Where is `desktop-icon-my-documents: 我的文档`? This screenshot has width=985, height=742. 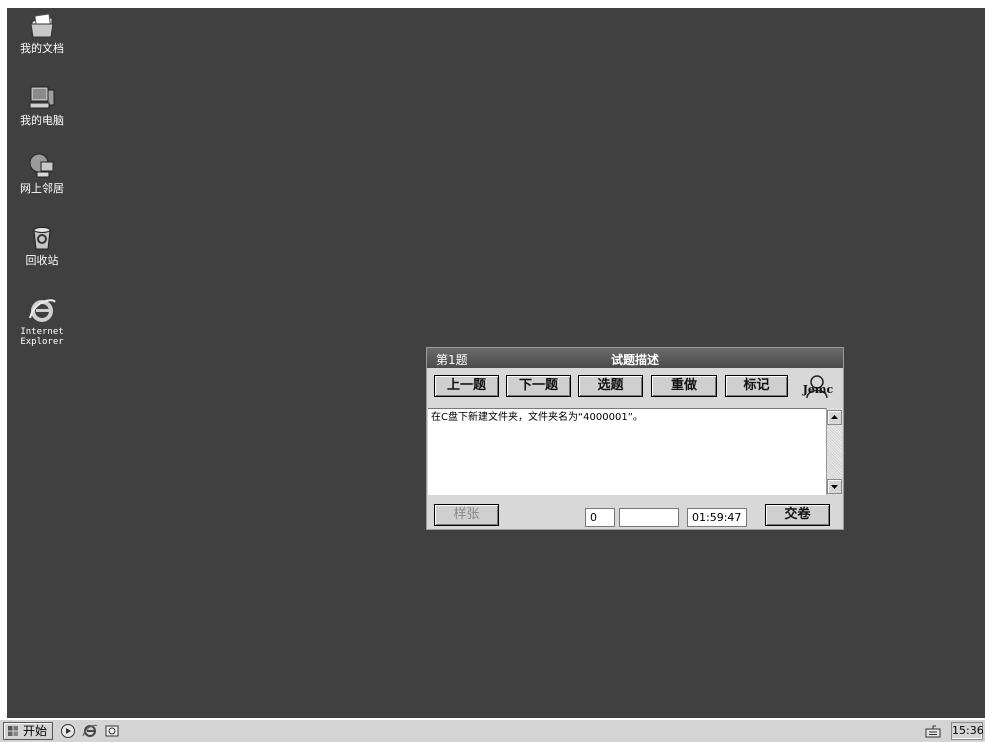
desktop-icon-my-documents: 我的文档 is located at coordinates (42, 33).